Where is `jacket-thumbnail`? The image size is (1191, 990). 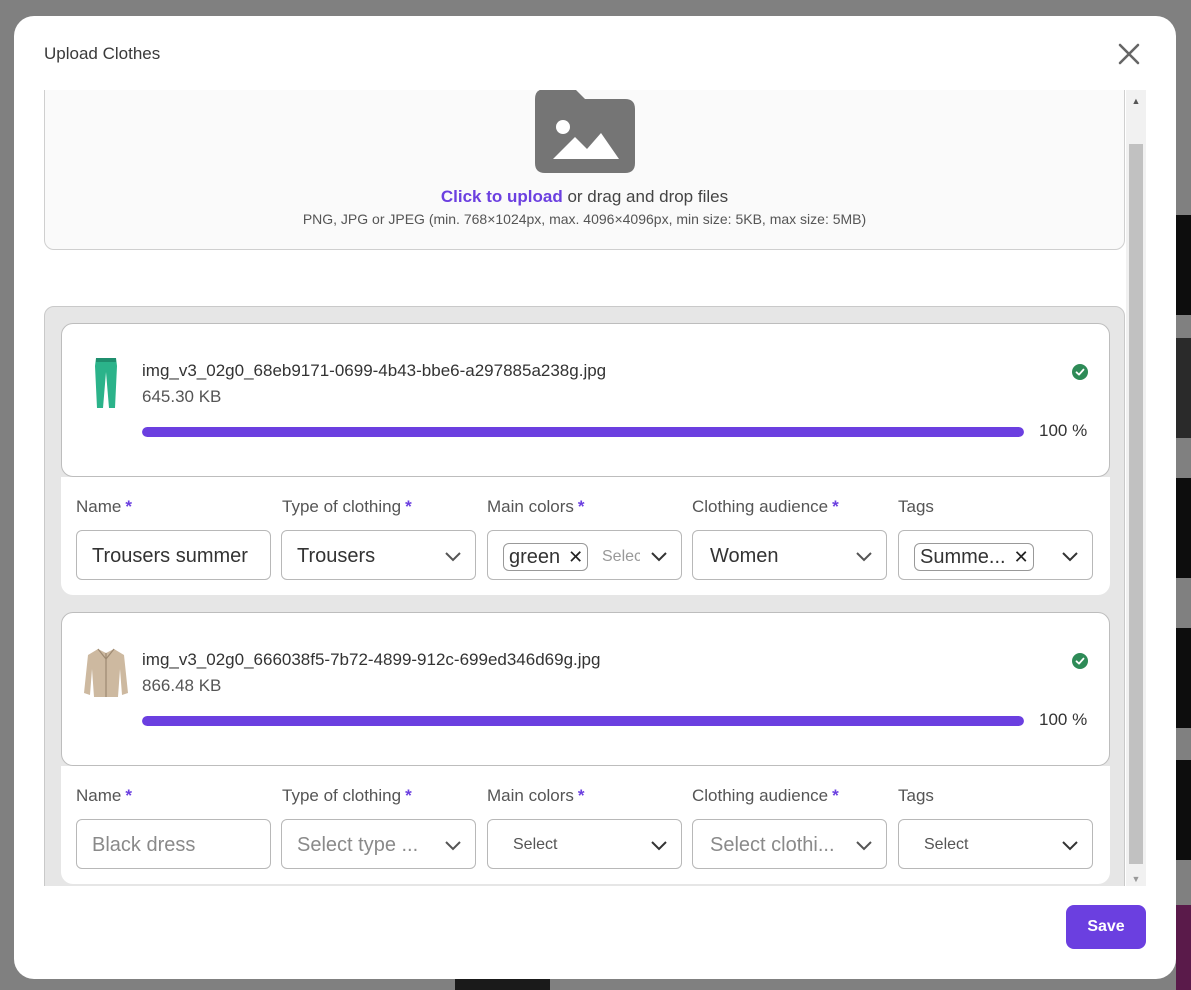 jacket-thumbnail is located at coordinates (106, 672).